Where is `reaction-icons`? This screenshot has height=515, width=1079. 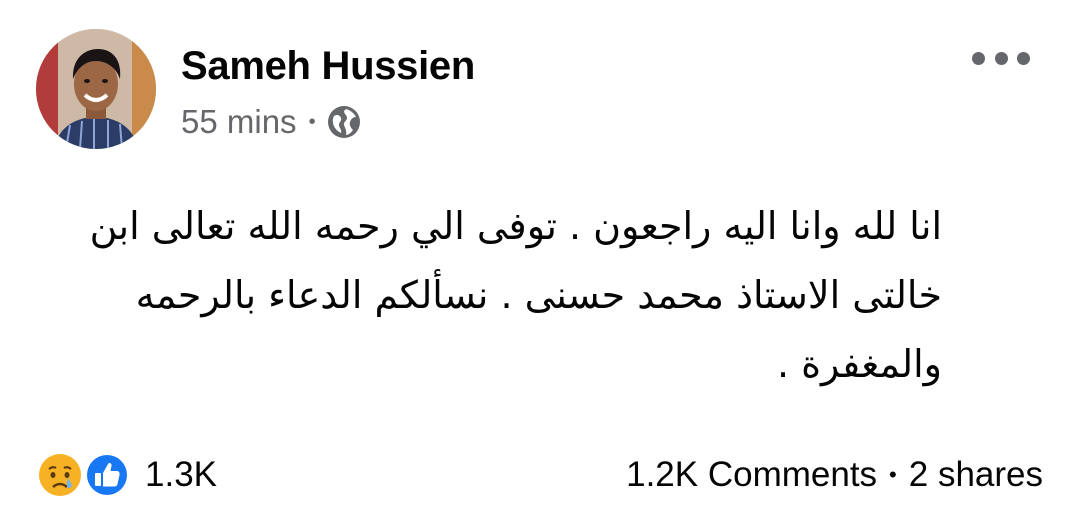
reaction-icons is located at coordinates (85, 475).